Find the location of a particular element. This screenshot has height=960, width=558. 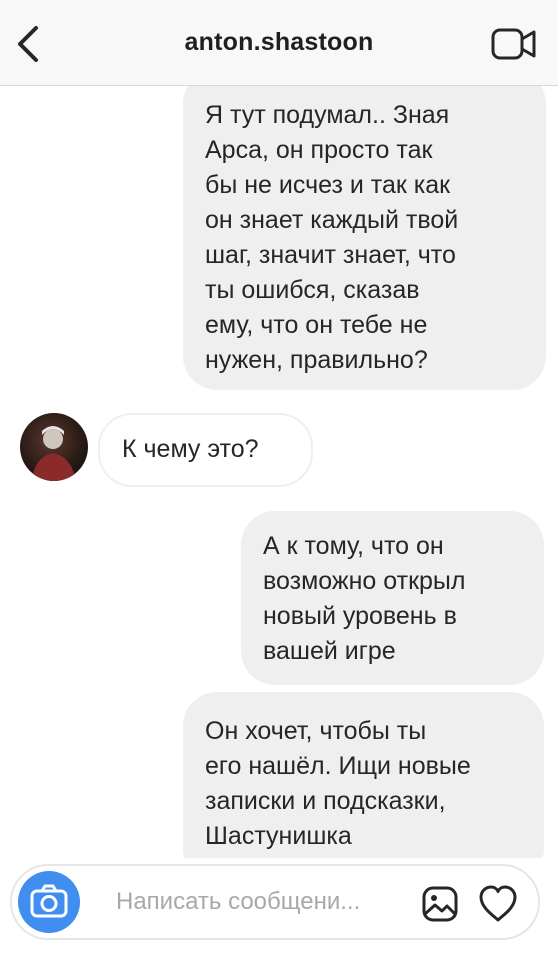

composer-area is located at coordinates (279, 909).